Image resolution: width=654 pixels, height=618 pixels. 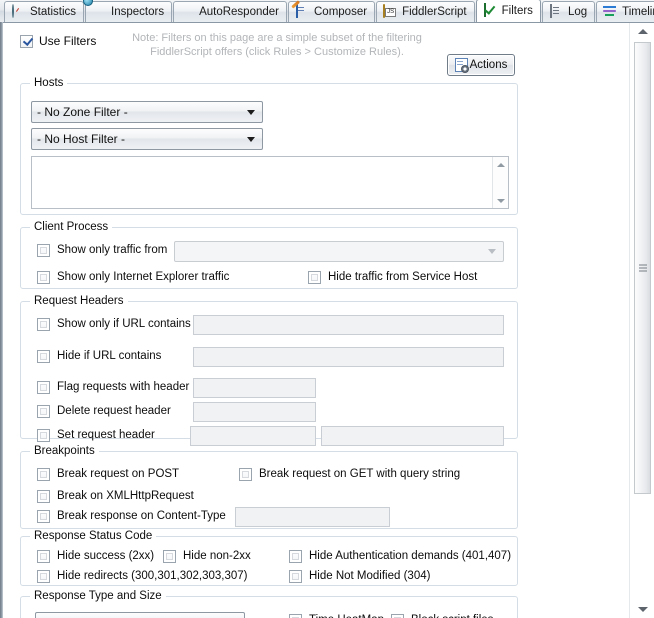 What do you see at coordinates (348, 325) in the screenshot?
I see `show-only-if-url-contains-input` at bounding box center [348, 325].